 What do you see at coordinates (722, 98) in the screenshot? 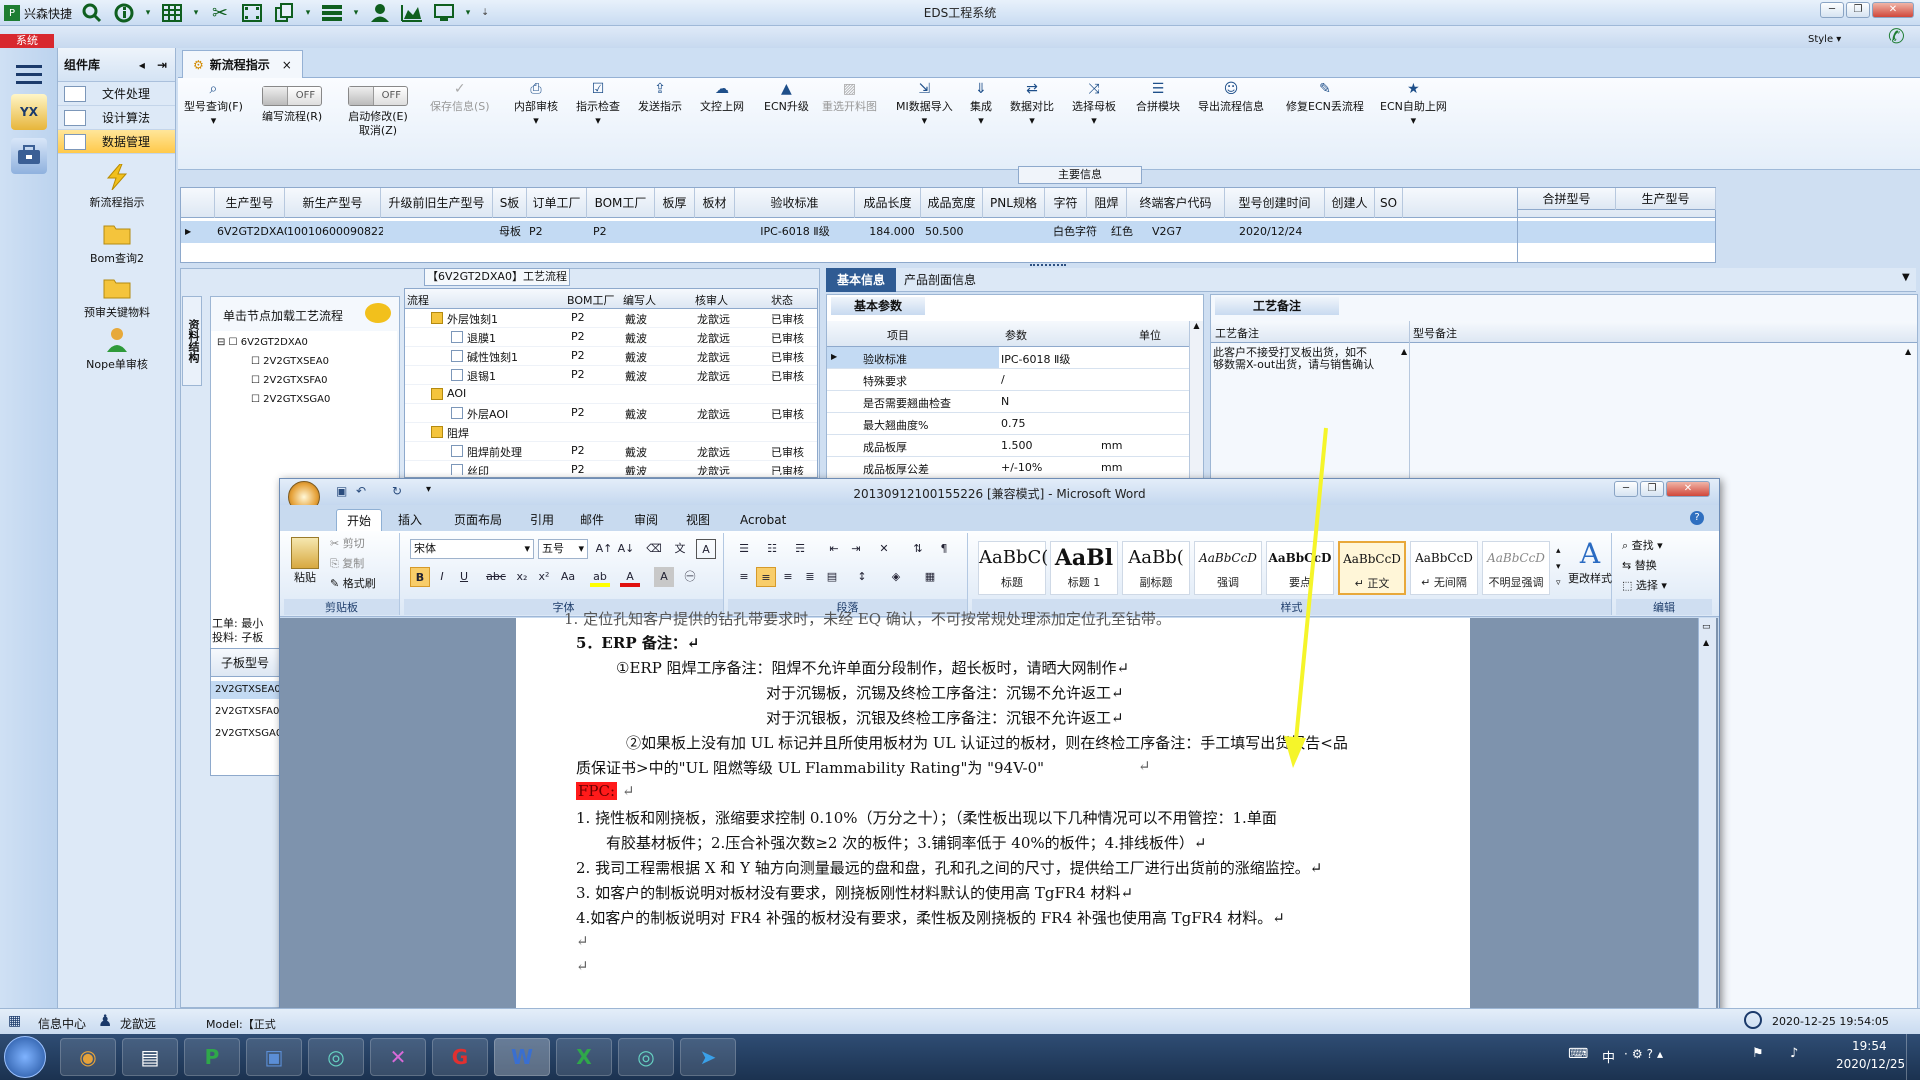
I see `doc-online-button: ☁ 文控上网` at bounding box center [722, 98].